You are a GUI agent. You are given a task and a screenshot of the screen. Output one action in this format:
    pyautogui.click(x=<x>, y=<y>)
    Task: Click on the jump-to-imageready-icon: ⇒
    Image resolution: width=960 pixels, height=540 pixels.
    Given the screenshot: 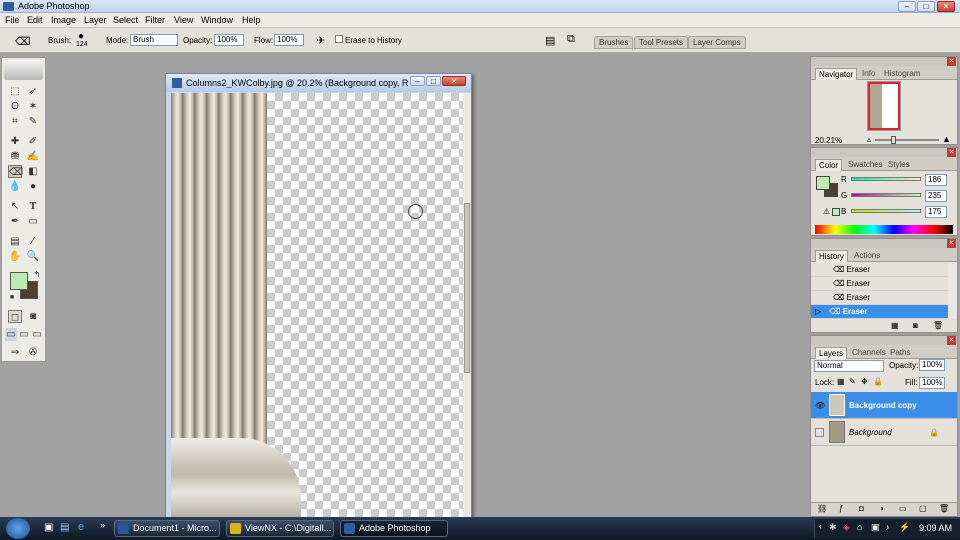 What is the action you would take?
    pyautogui.click(x=15, y=352)
    